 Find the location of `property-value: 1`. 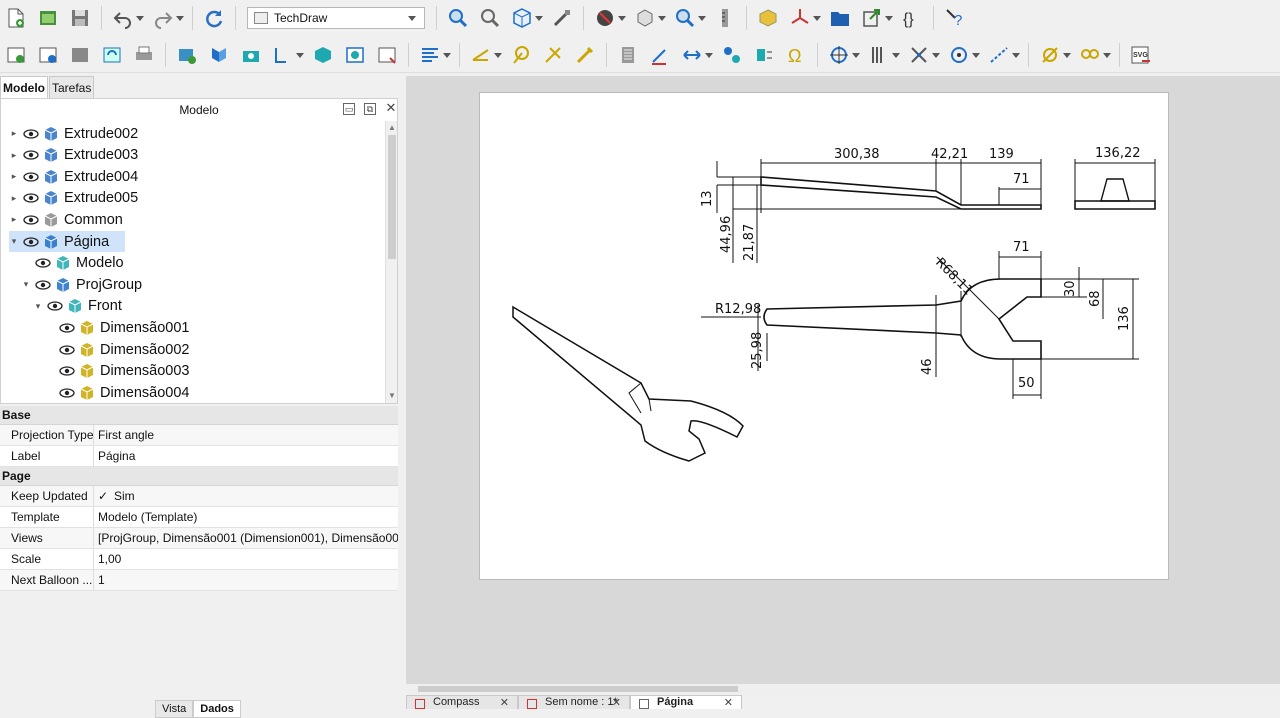

property-value: 1 is located at coordinates (246, 580).